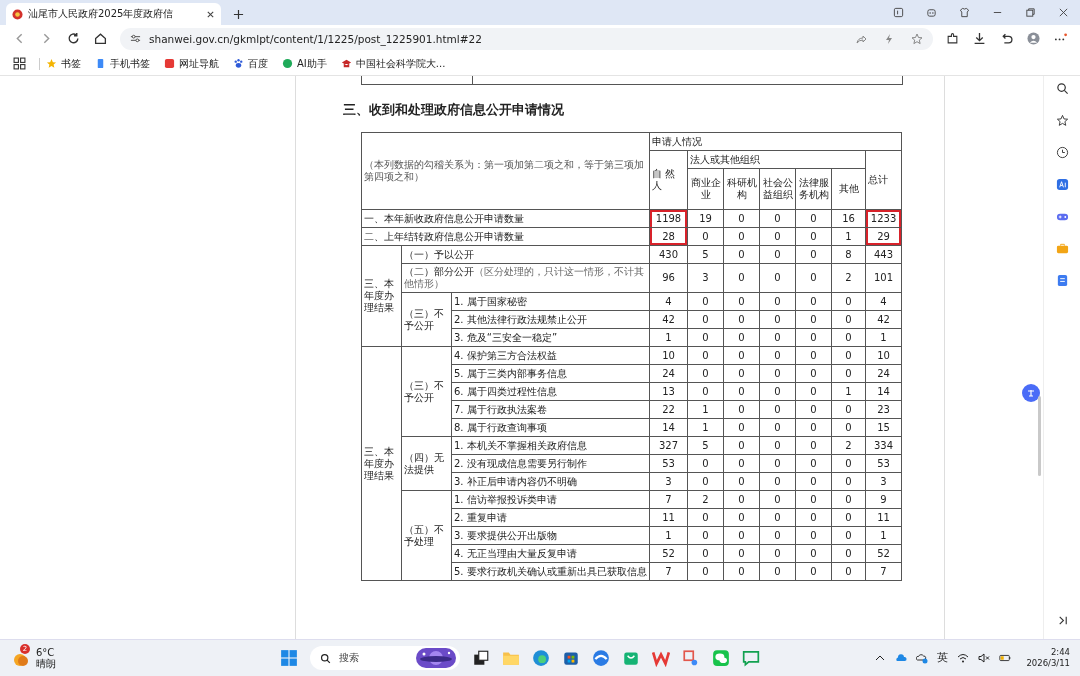 The width and height of the screenshot is (1080, 676). Describe the element at coordinates (1062, 152) in the screenshot. I see `history-icon` at that location.